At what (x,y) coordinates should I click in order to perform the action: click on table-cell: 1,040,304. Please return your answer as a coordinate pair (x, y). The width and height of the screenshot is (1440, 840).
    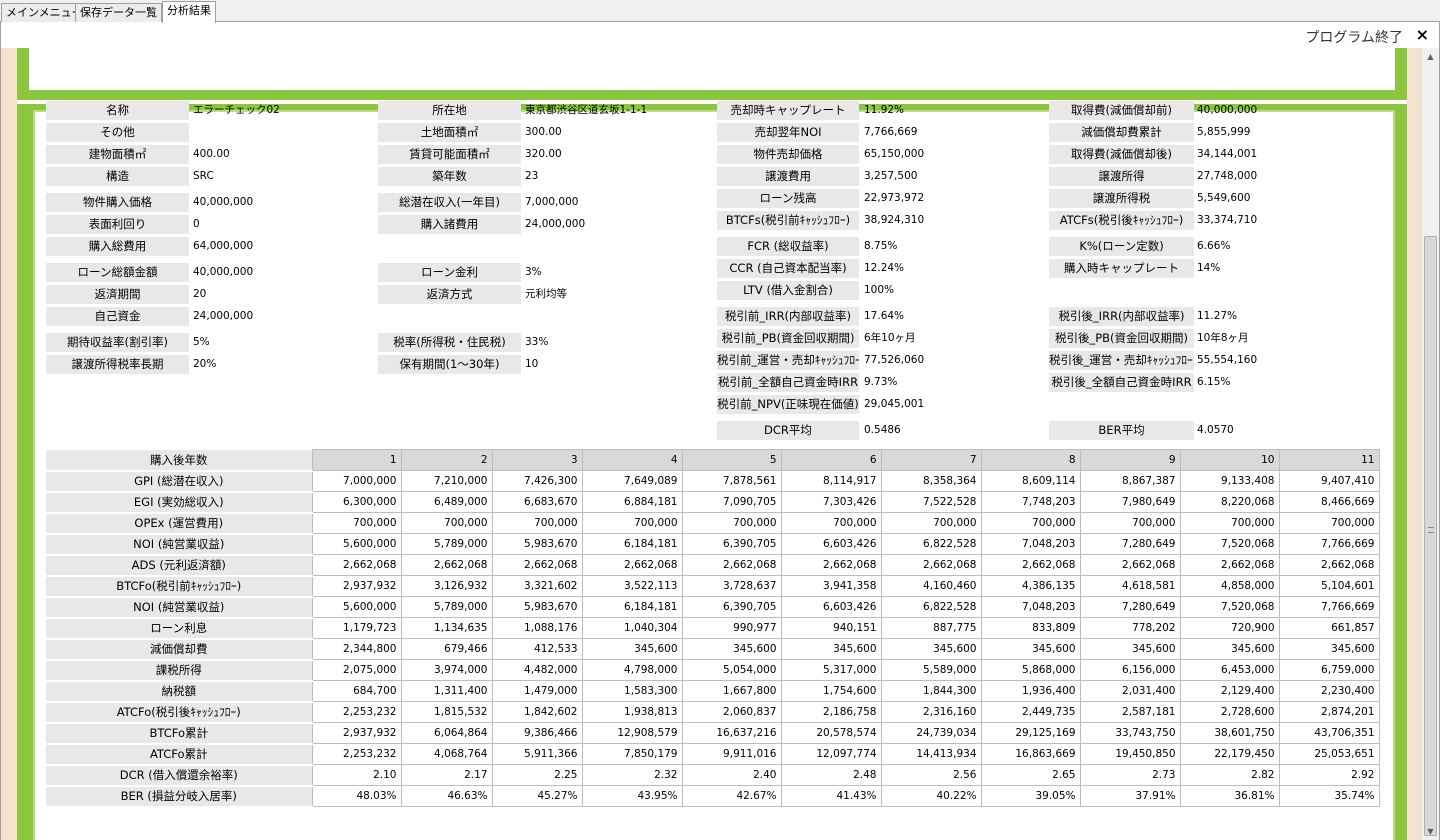
    Looking at the image, I should click on (632, 628).